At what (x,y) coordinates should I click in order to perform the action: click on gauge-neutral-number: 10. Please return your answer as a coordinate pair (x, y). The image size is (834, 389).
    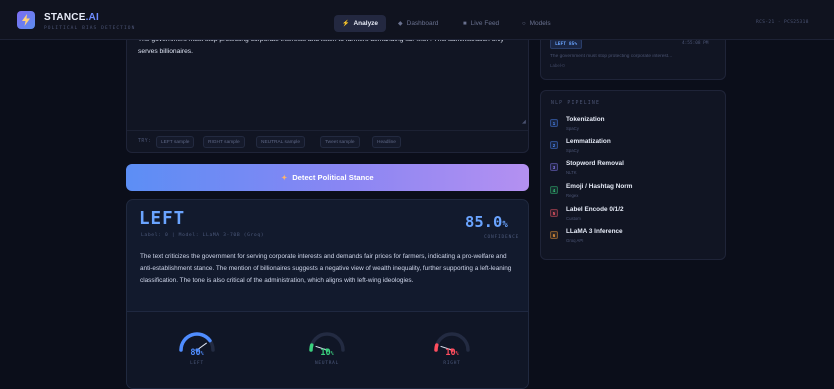
    Looking at the image, I should click on (325, 353).